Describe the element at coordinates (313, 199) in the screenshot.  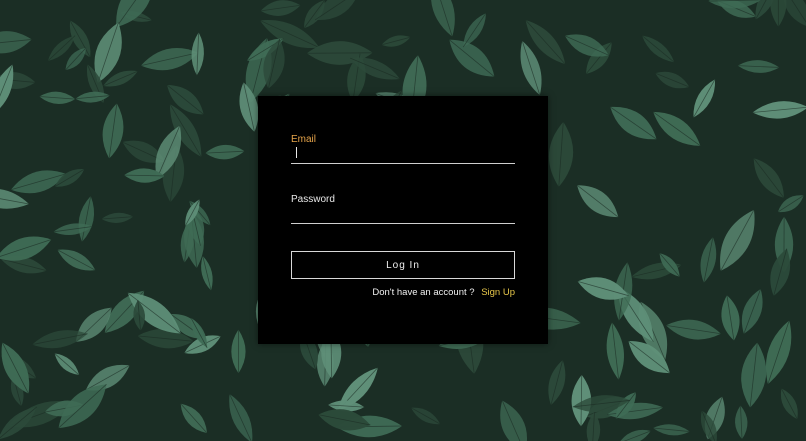
I see `password-label: Password` at that location.